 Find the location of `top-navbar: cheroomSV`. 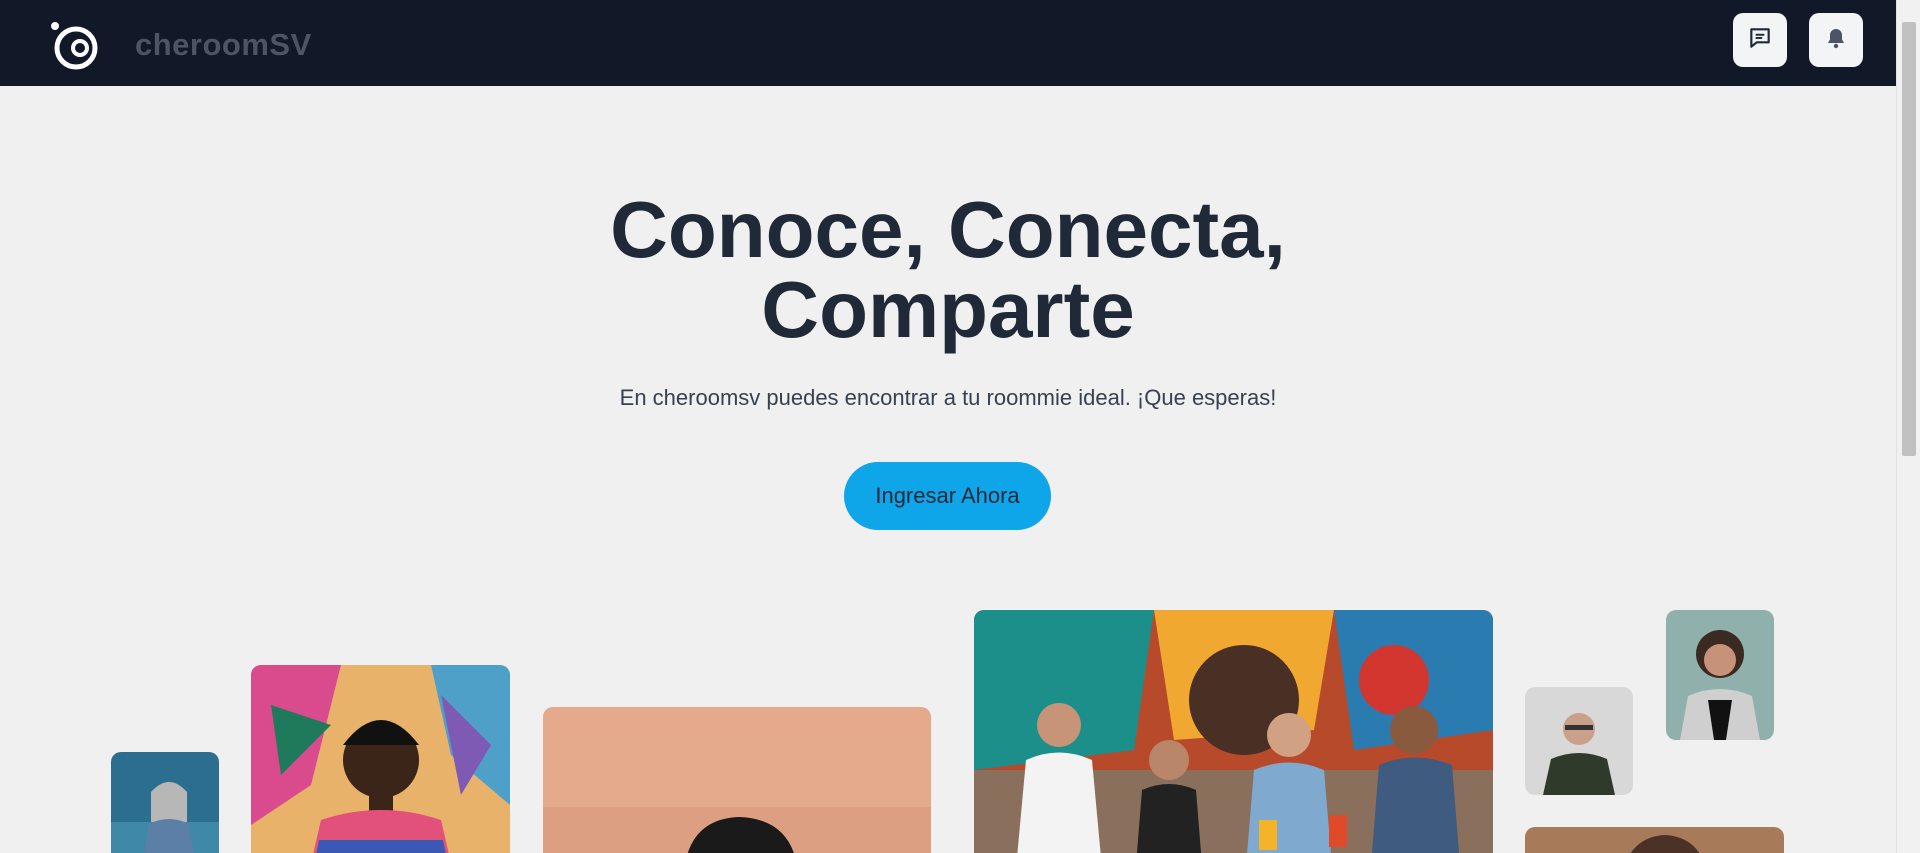

top-navbar: cheroomSV is located at coordinates (948, 43).